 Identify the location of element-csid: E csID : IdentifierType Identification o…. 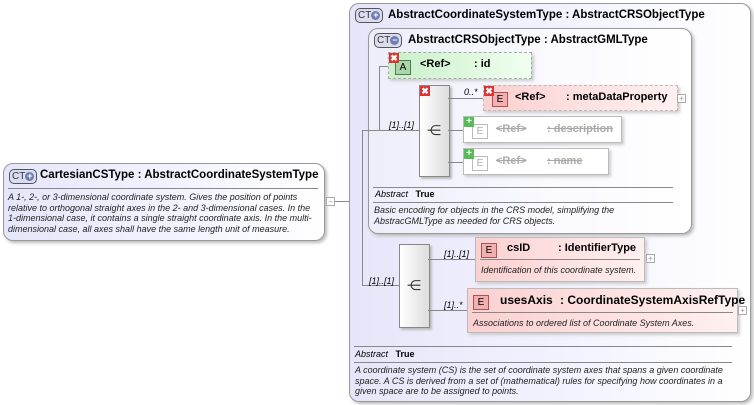
(560, 259).